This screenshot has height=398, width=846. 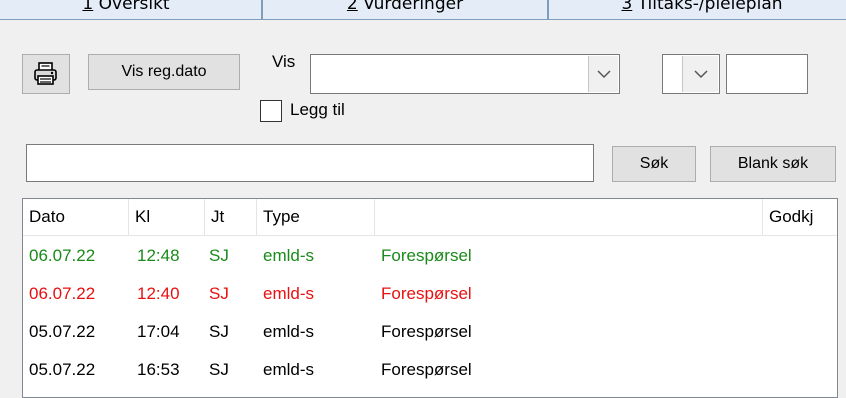 What do you see at coordinates (707, 7) in the screenshot?
I see `tab-tiltaksplan-label: Tiltaks-/pleieplan` at bounding box center [707, 7].